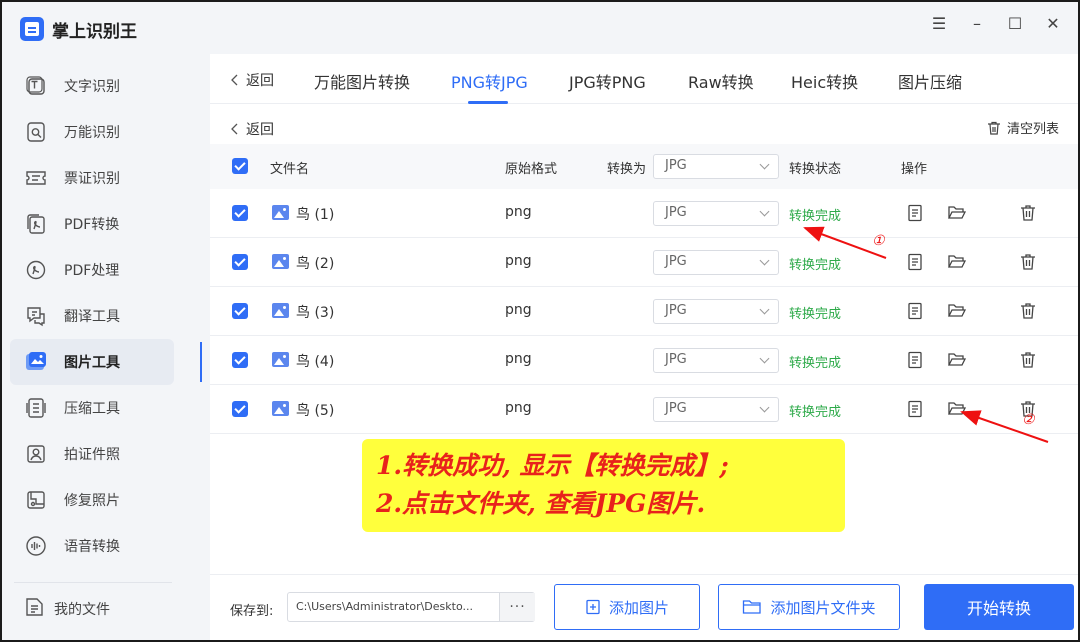  What do you see at coordinates (644, 409) in the screenshot?
I see `table-row: 鸟 (5) png JPG 转换完成` at bounding box center [644, 409].